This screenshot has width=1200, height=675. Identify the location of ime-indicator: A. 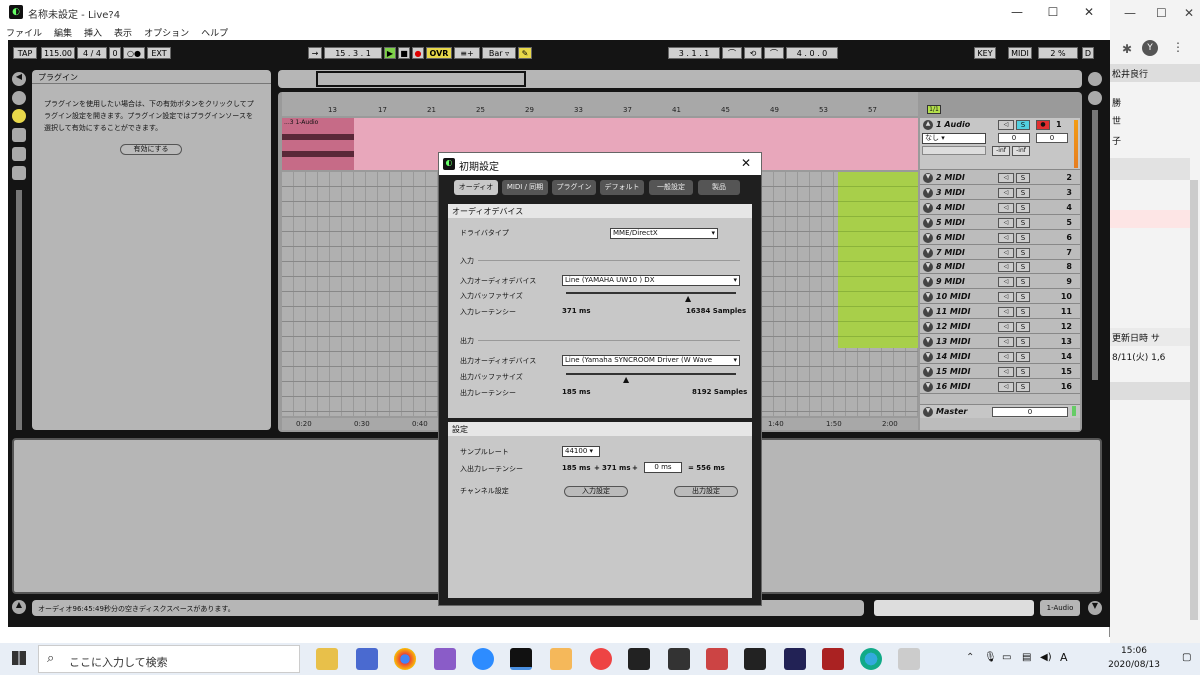
(1064, 657).